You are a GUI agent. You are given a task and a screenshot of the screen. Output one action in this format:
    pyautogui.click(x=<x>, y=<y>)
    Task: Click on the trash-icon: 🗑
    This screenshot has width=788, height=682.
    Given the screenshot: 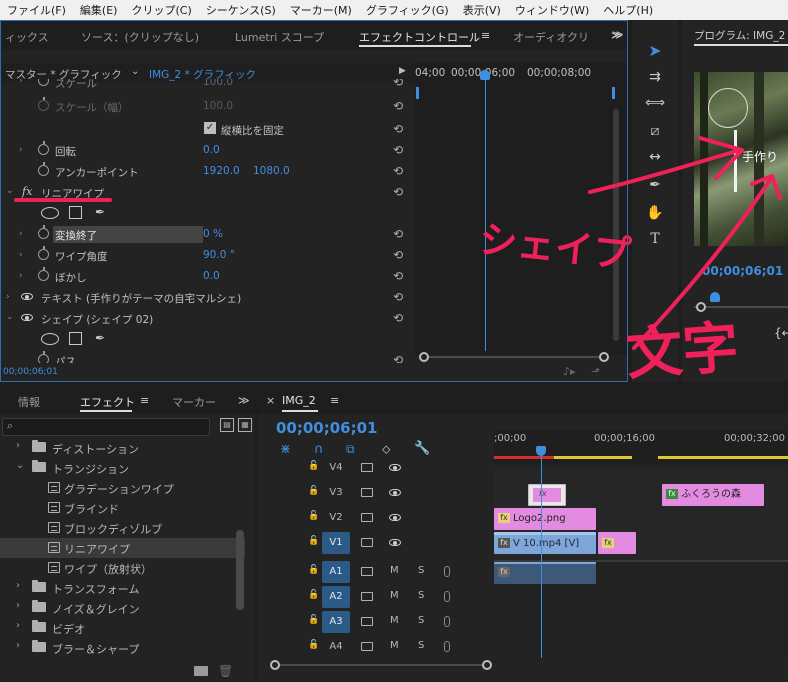 What is the action you would take?
    pyautogui.click(x=225, y=671)
    